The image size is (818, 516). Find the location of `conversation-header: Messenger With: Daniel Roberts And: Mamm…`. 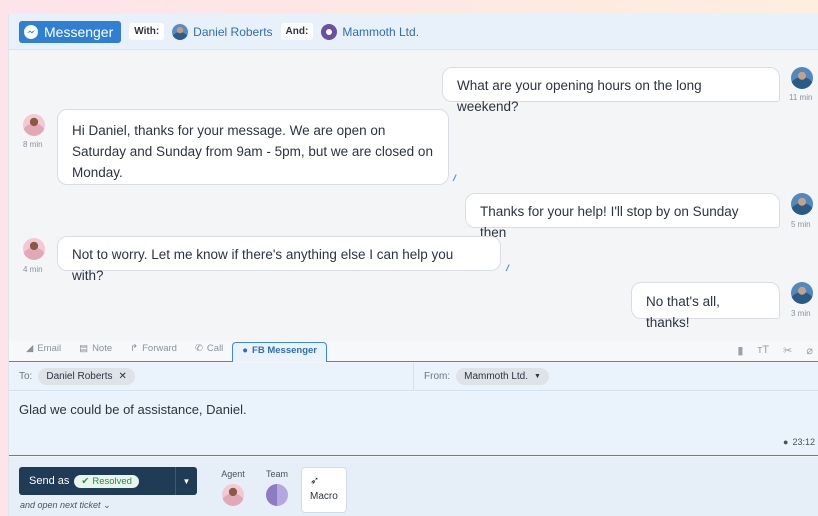

conversation-header: Messenger With: Daniel Roberts And: Mamm… is located at coordinates (413, 32).